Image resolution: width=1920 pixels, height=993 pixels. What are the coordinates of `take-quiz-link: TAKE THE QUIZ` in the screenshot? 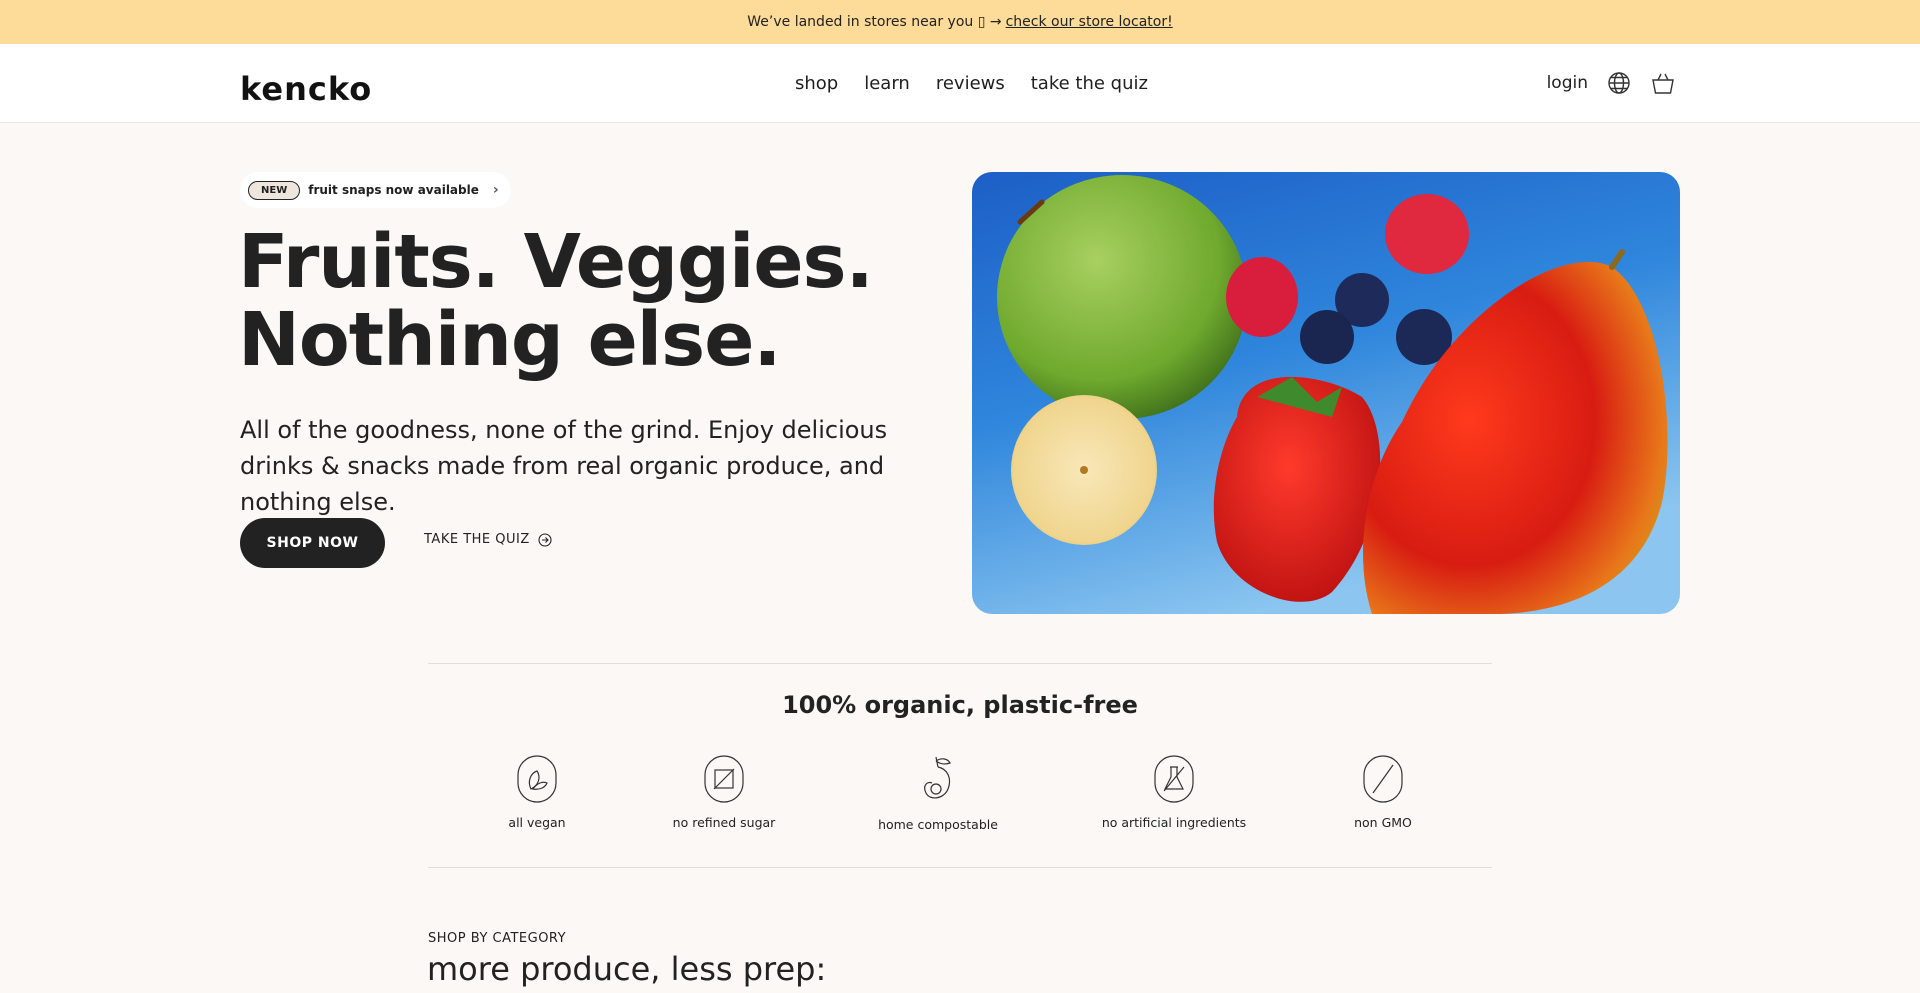 It's located at (488, 539).